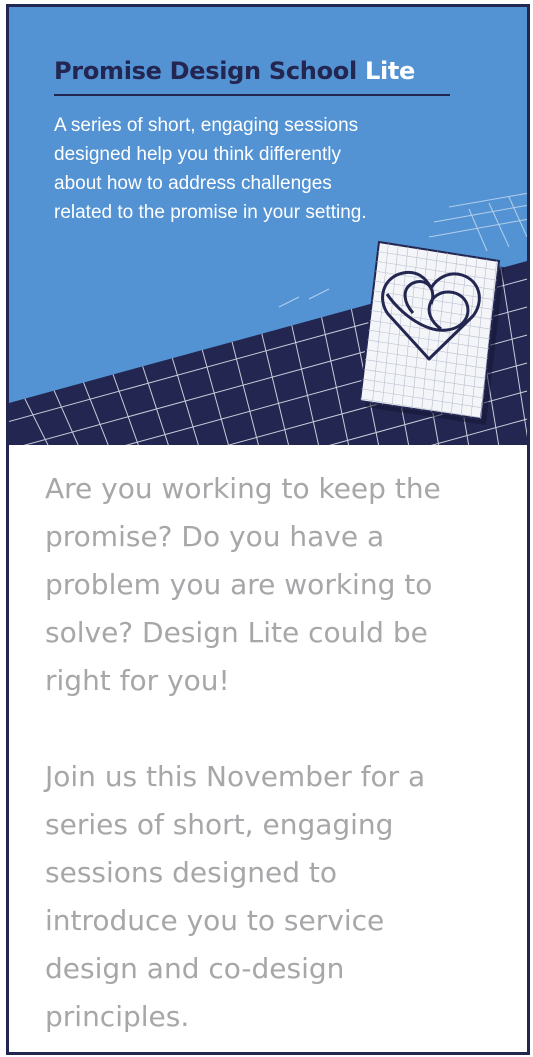 The image size is (533, 1057). Describe the element at coordinates (215, 536) in the screenshot. I see `body-line: promise? Do you have a` at that location.